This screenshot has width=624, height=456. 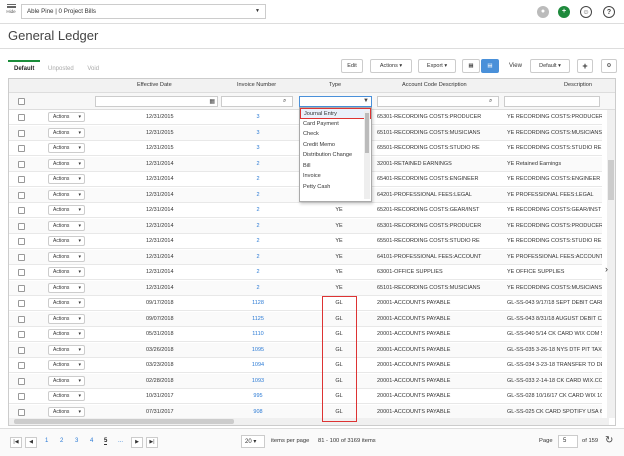 I want to click on cell-invoice-number: 908, so click(x=258, y=412).